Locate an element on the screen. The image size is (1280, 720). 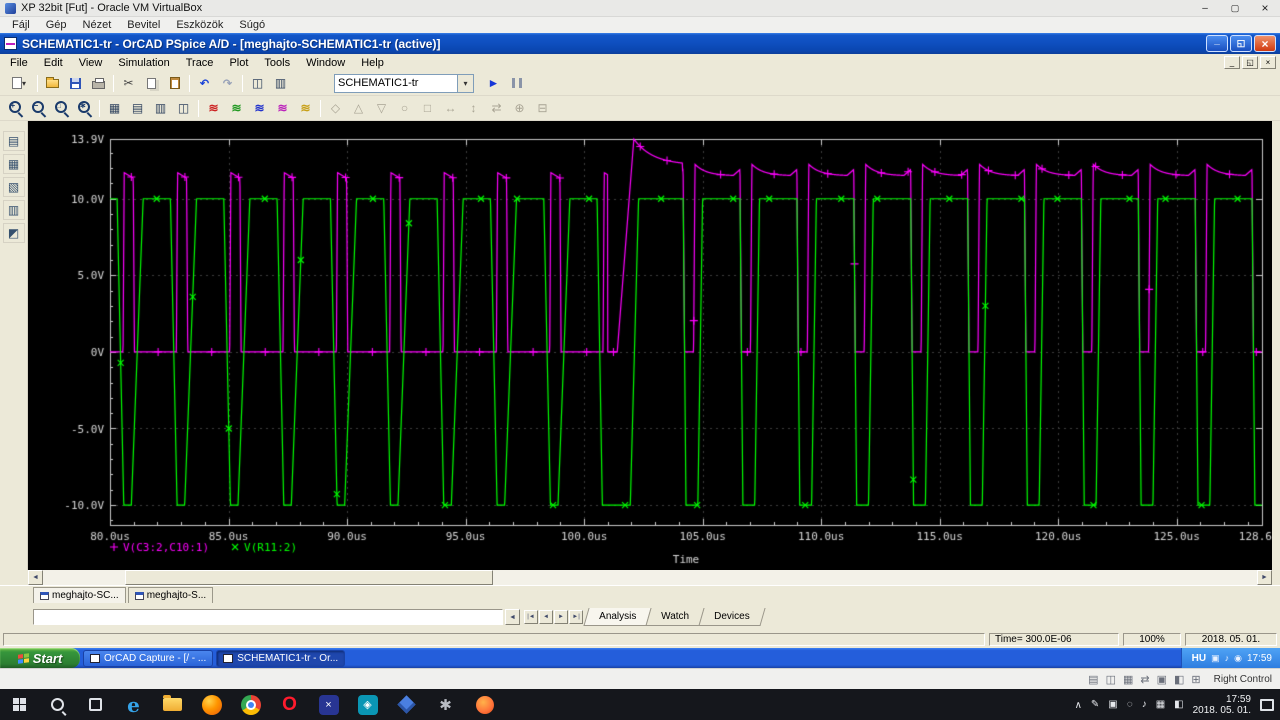
file-explorer-button is located at coordinates (172, 704).